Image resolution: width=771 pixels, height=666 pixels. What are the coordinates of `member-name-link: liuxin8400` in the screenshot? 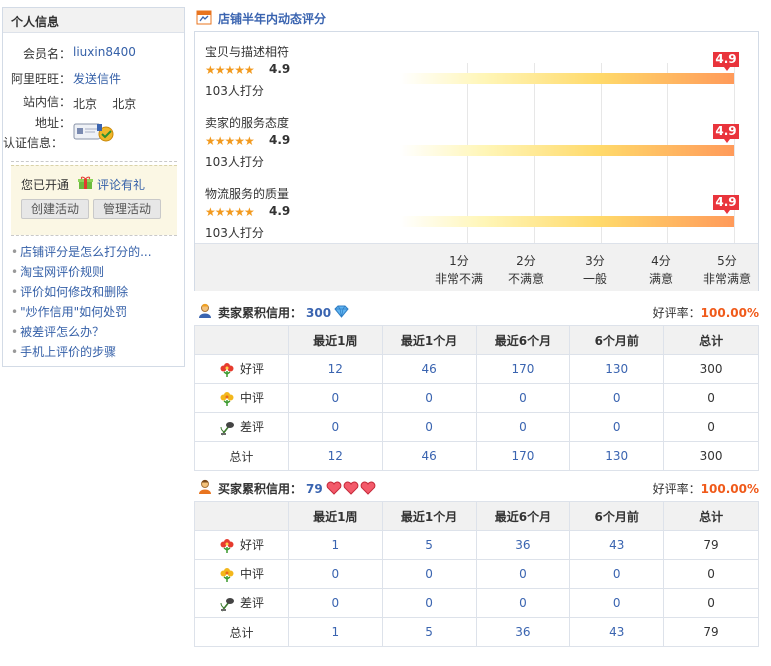 It's located at (104, 52).